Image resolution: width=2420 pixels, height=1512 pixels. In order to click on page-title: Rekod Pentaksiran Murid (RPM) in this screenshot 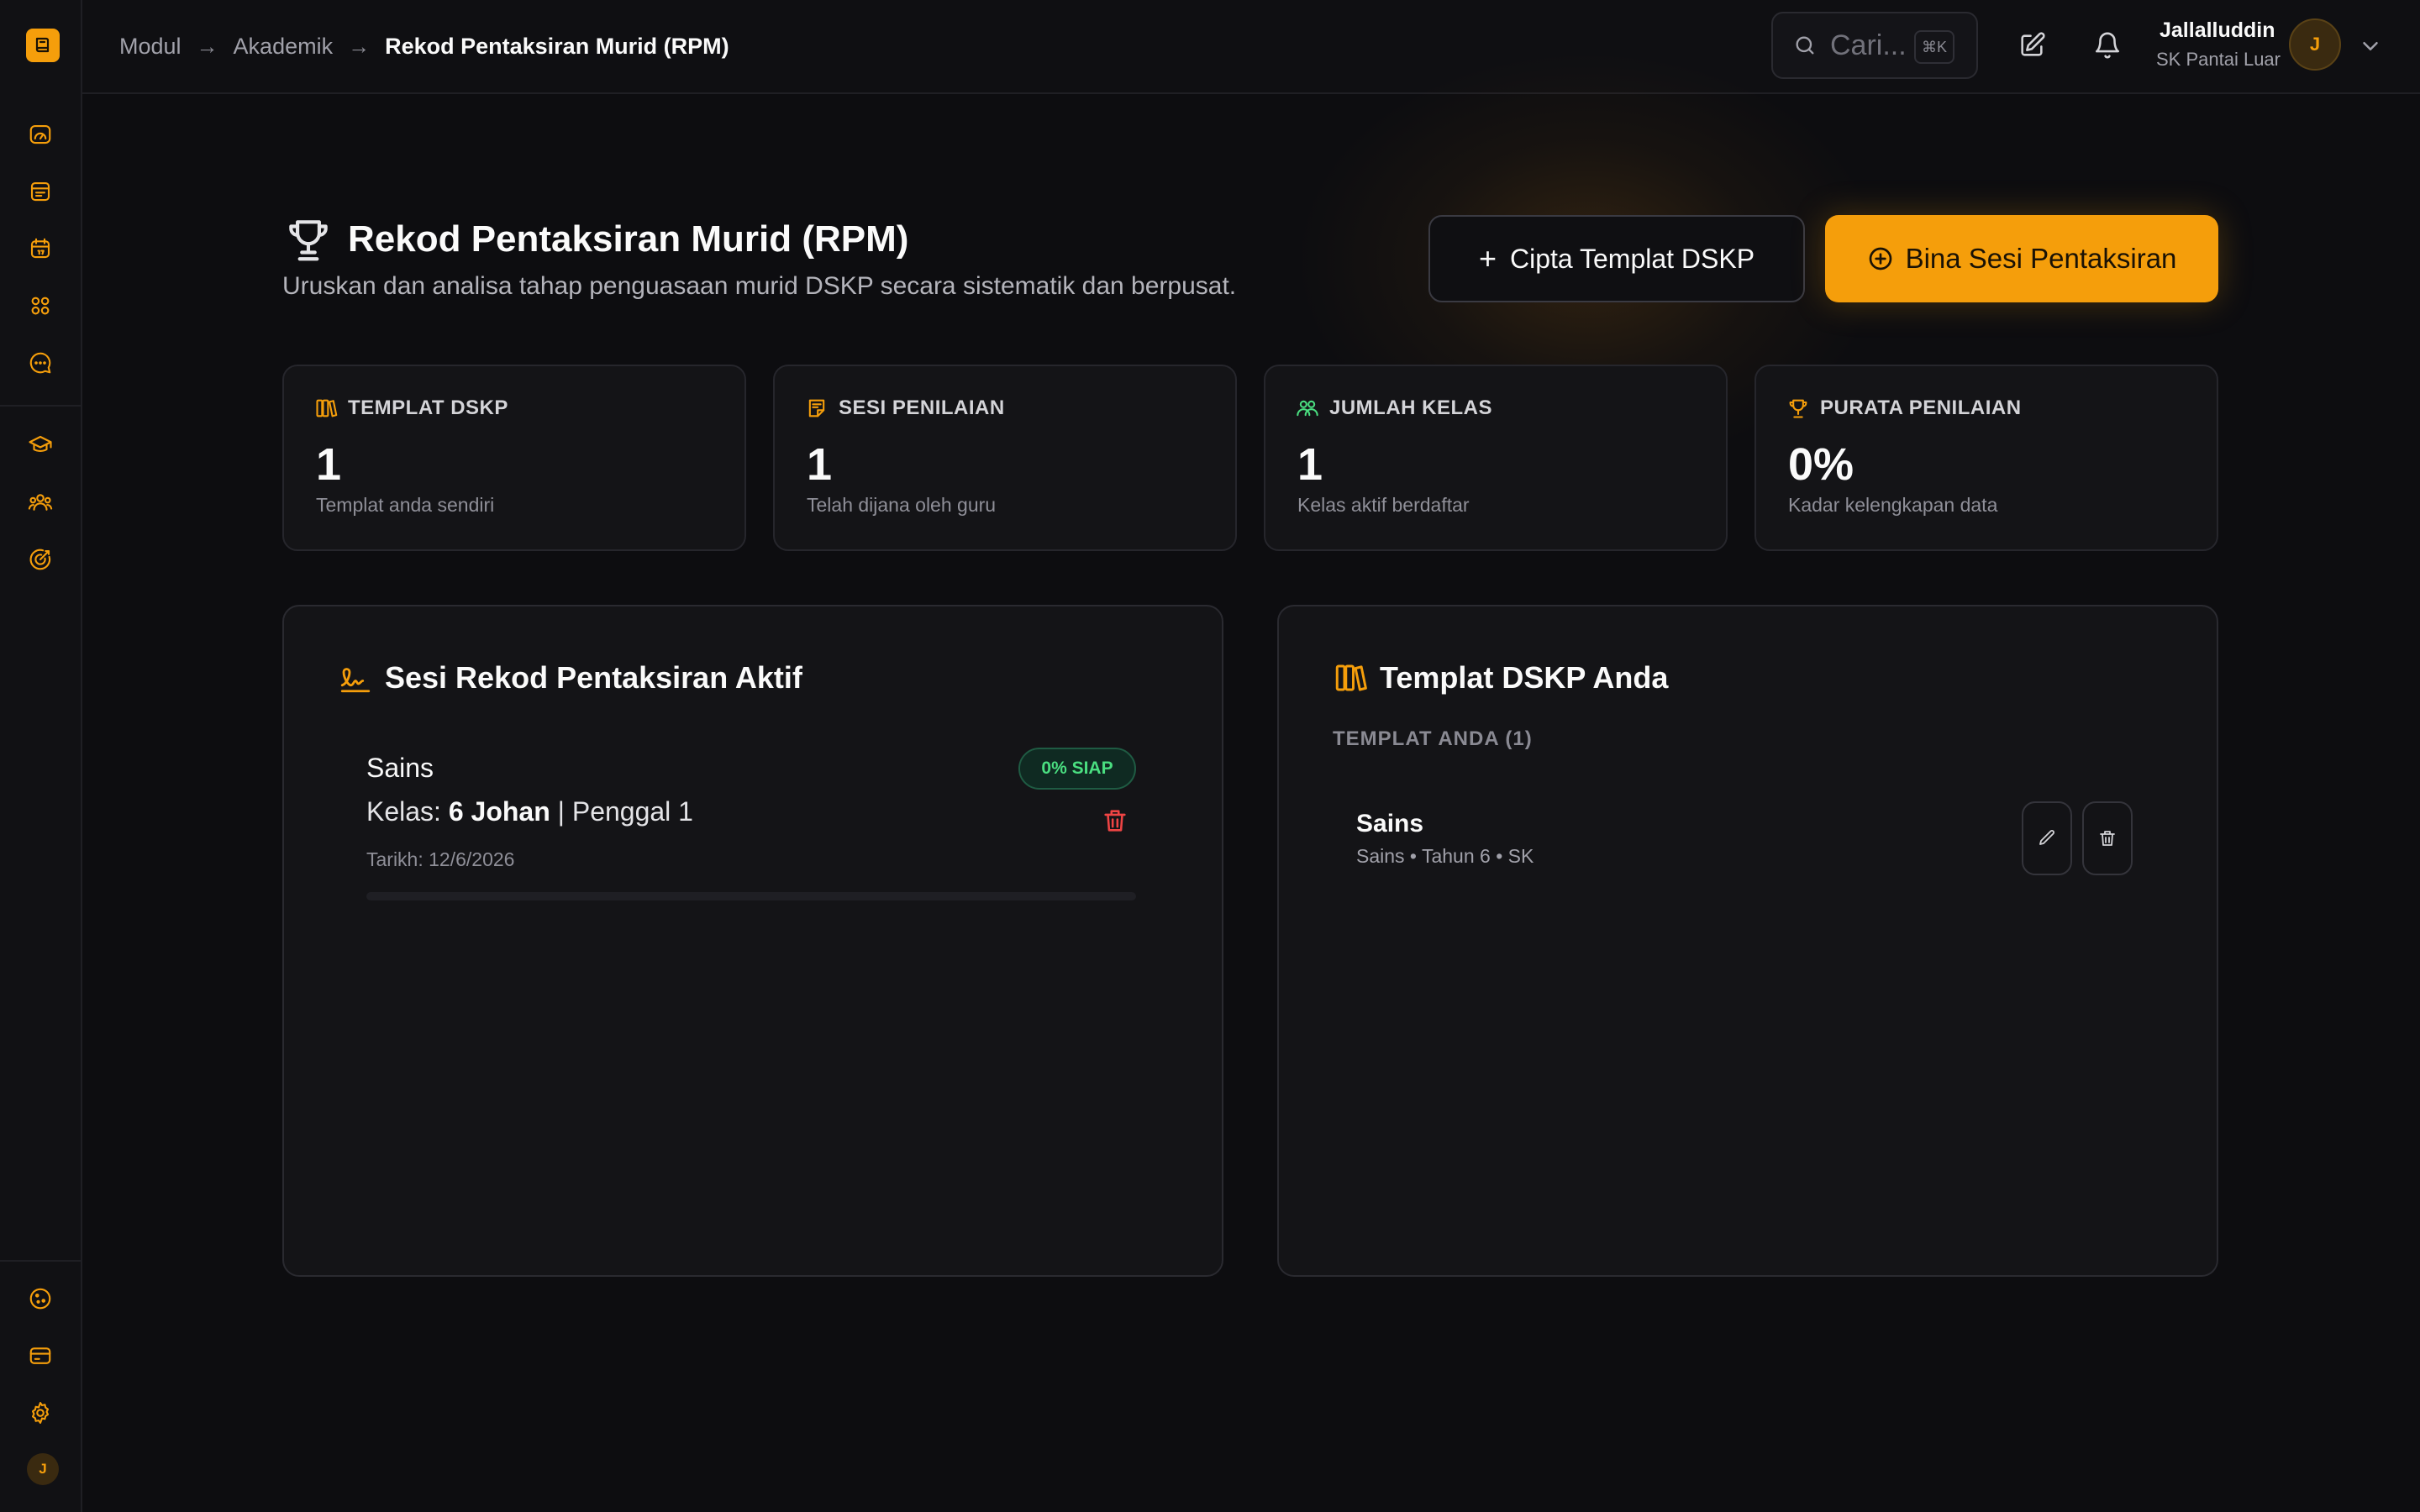, I will do `click(628, 239)`.